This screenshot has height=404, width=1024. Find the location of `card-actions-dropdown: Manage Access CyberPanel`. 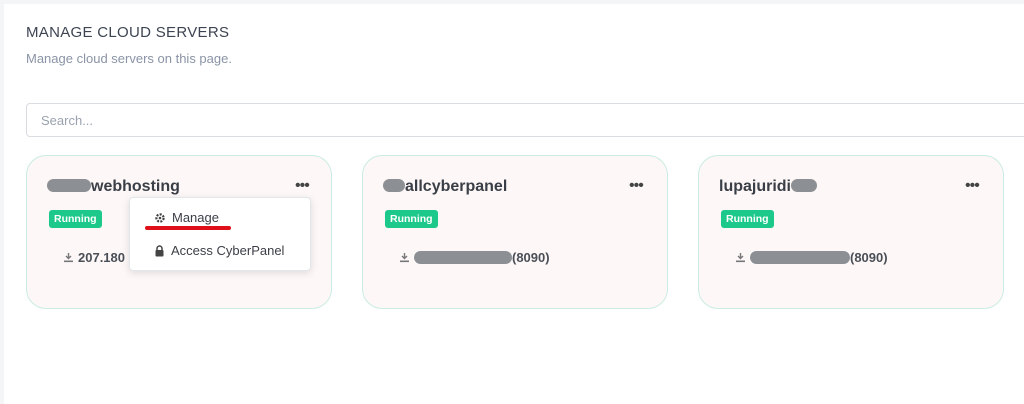

card-actions-dropdown: Manage Access CyberPanel is located at coordinates (220, 234).